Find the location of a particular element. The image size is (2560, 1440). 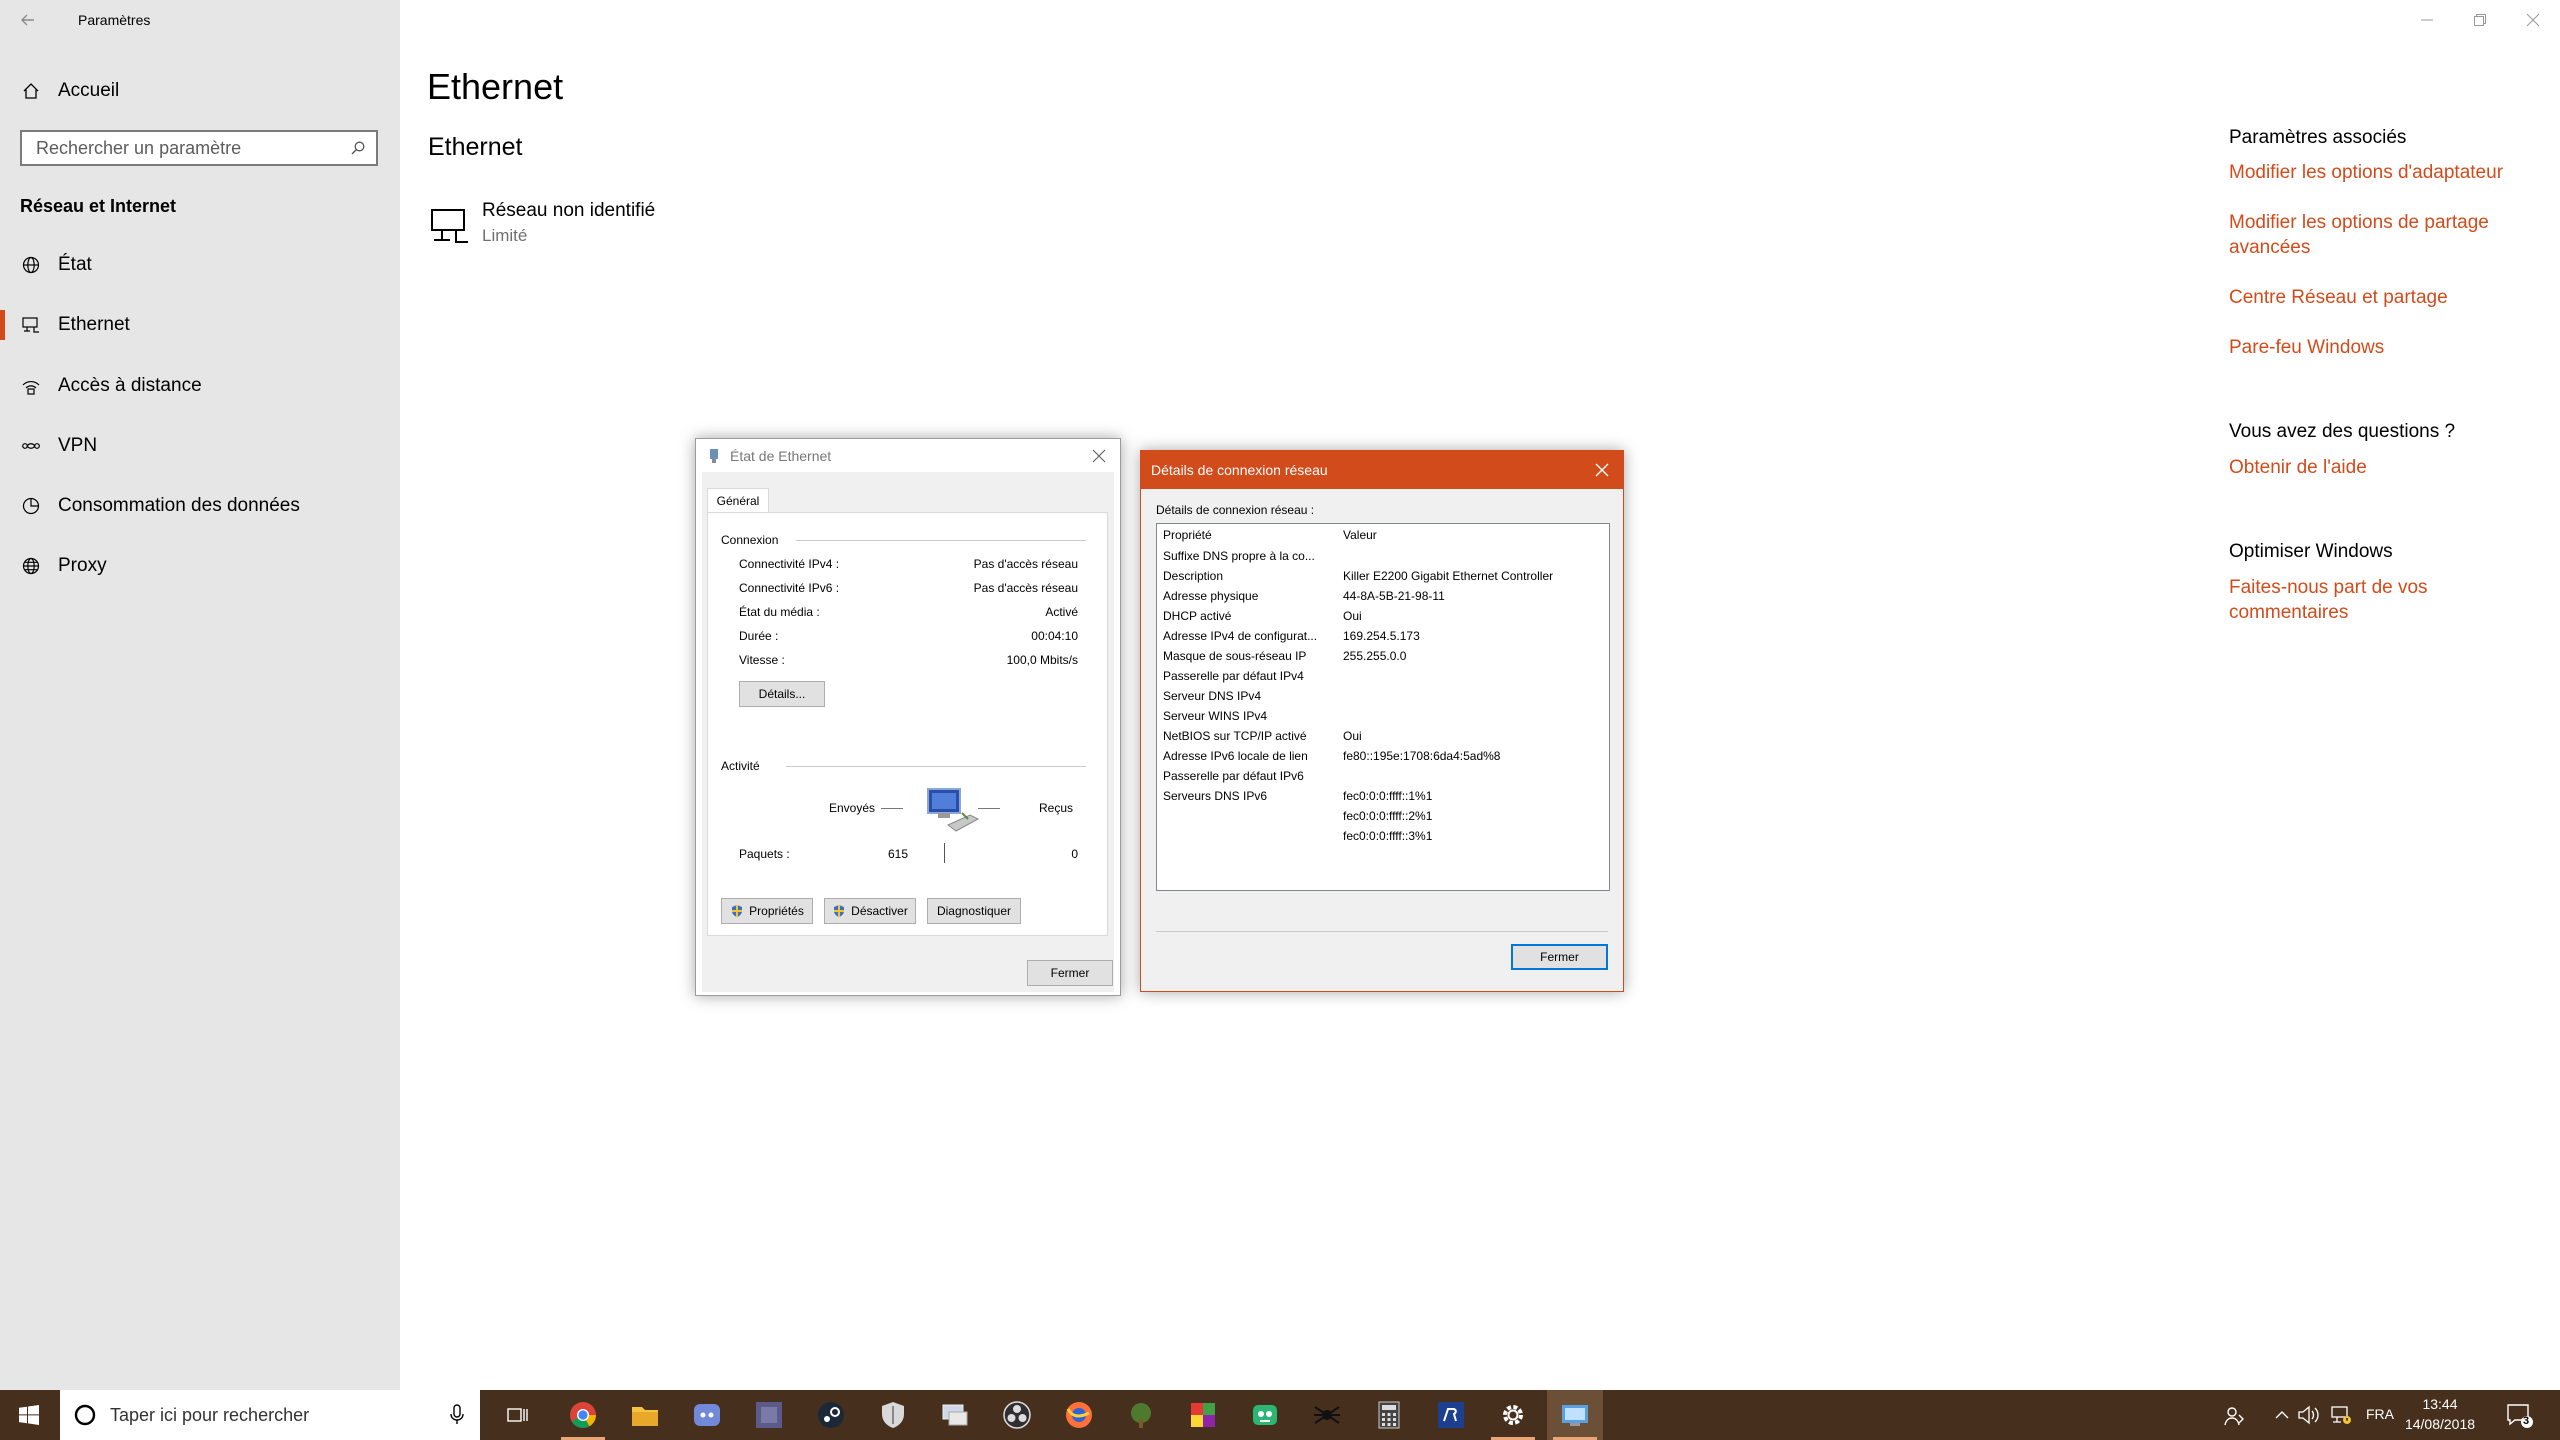

task-view-icon is located at coordinates (518, 1415).